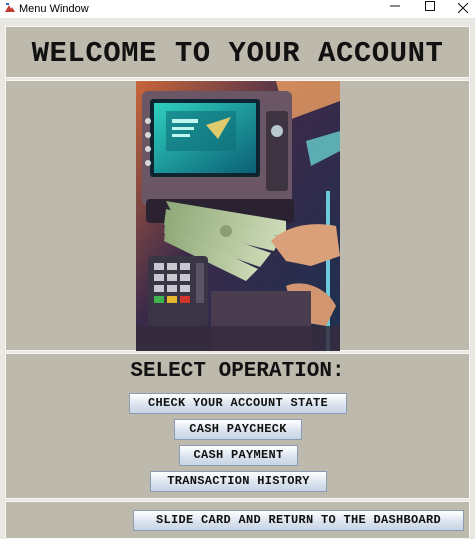 The image size is (475, 539). What do you see at coordinates (238, 455) in the screenshot?
I see `cash-payment-button: CASH PAYMENT` at bounding box center [238, 455].